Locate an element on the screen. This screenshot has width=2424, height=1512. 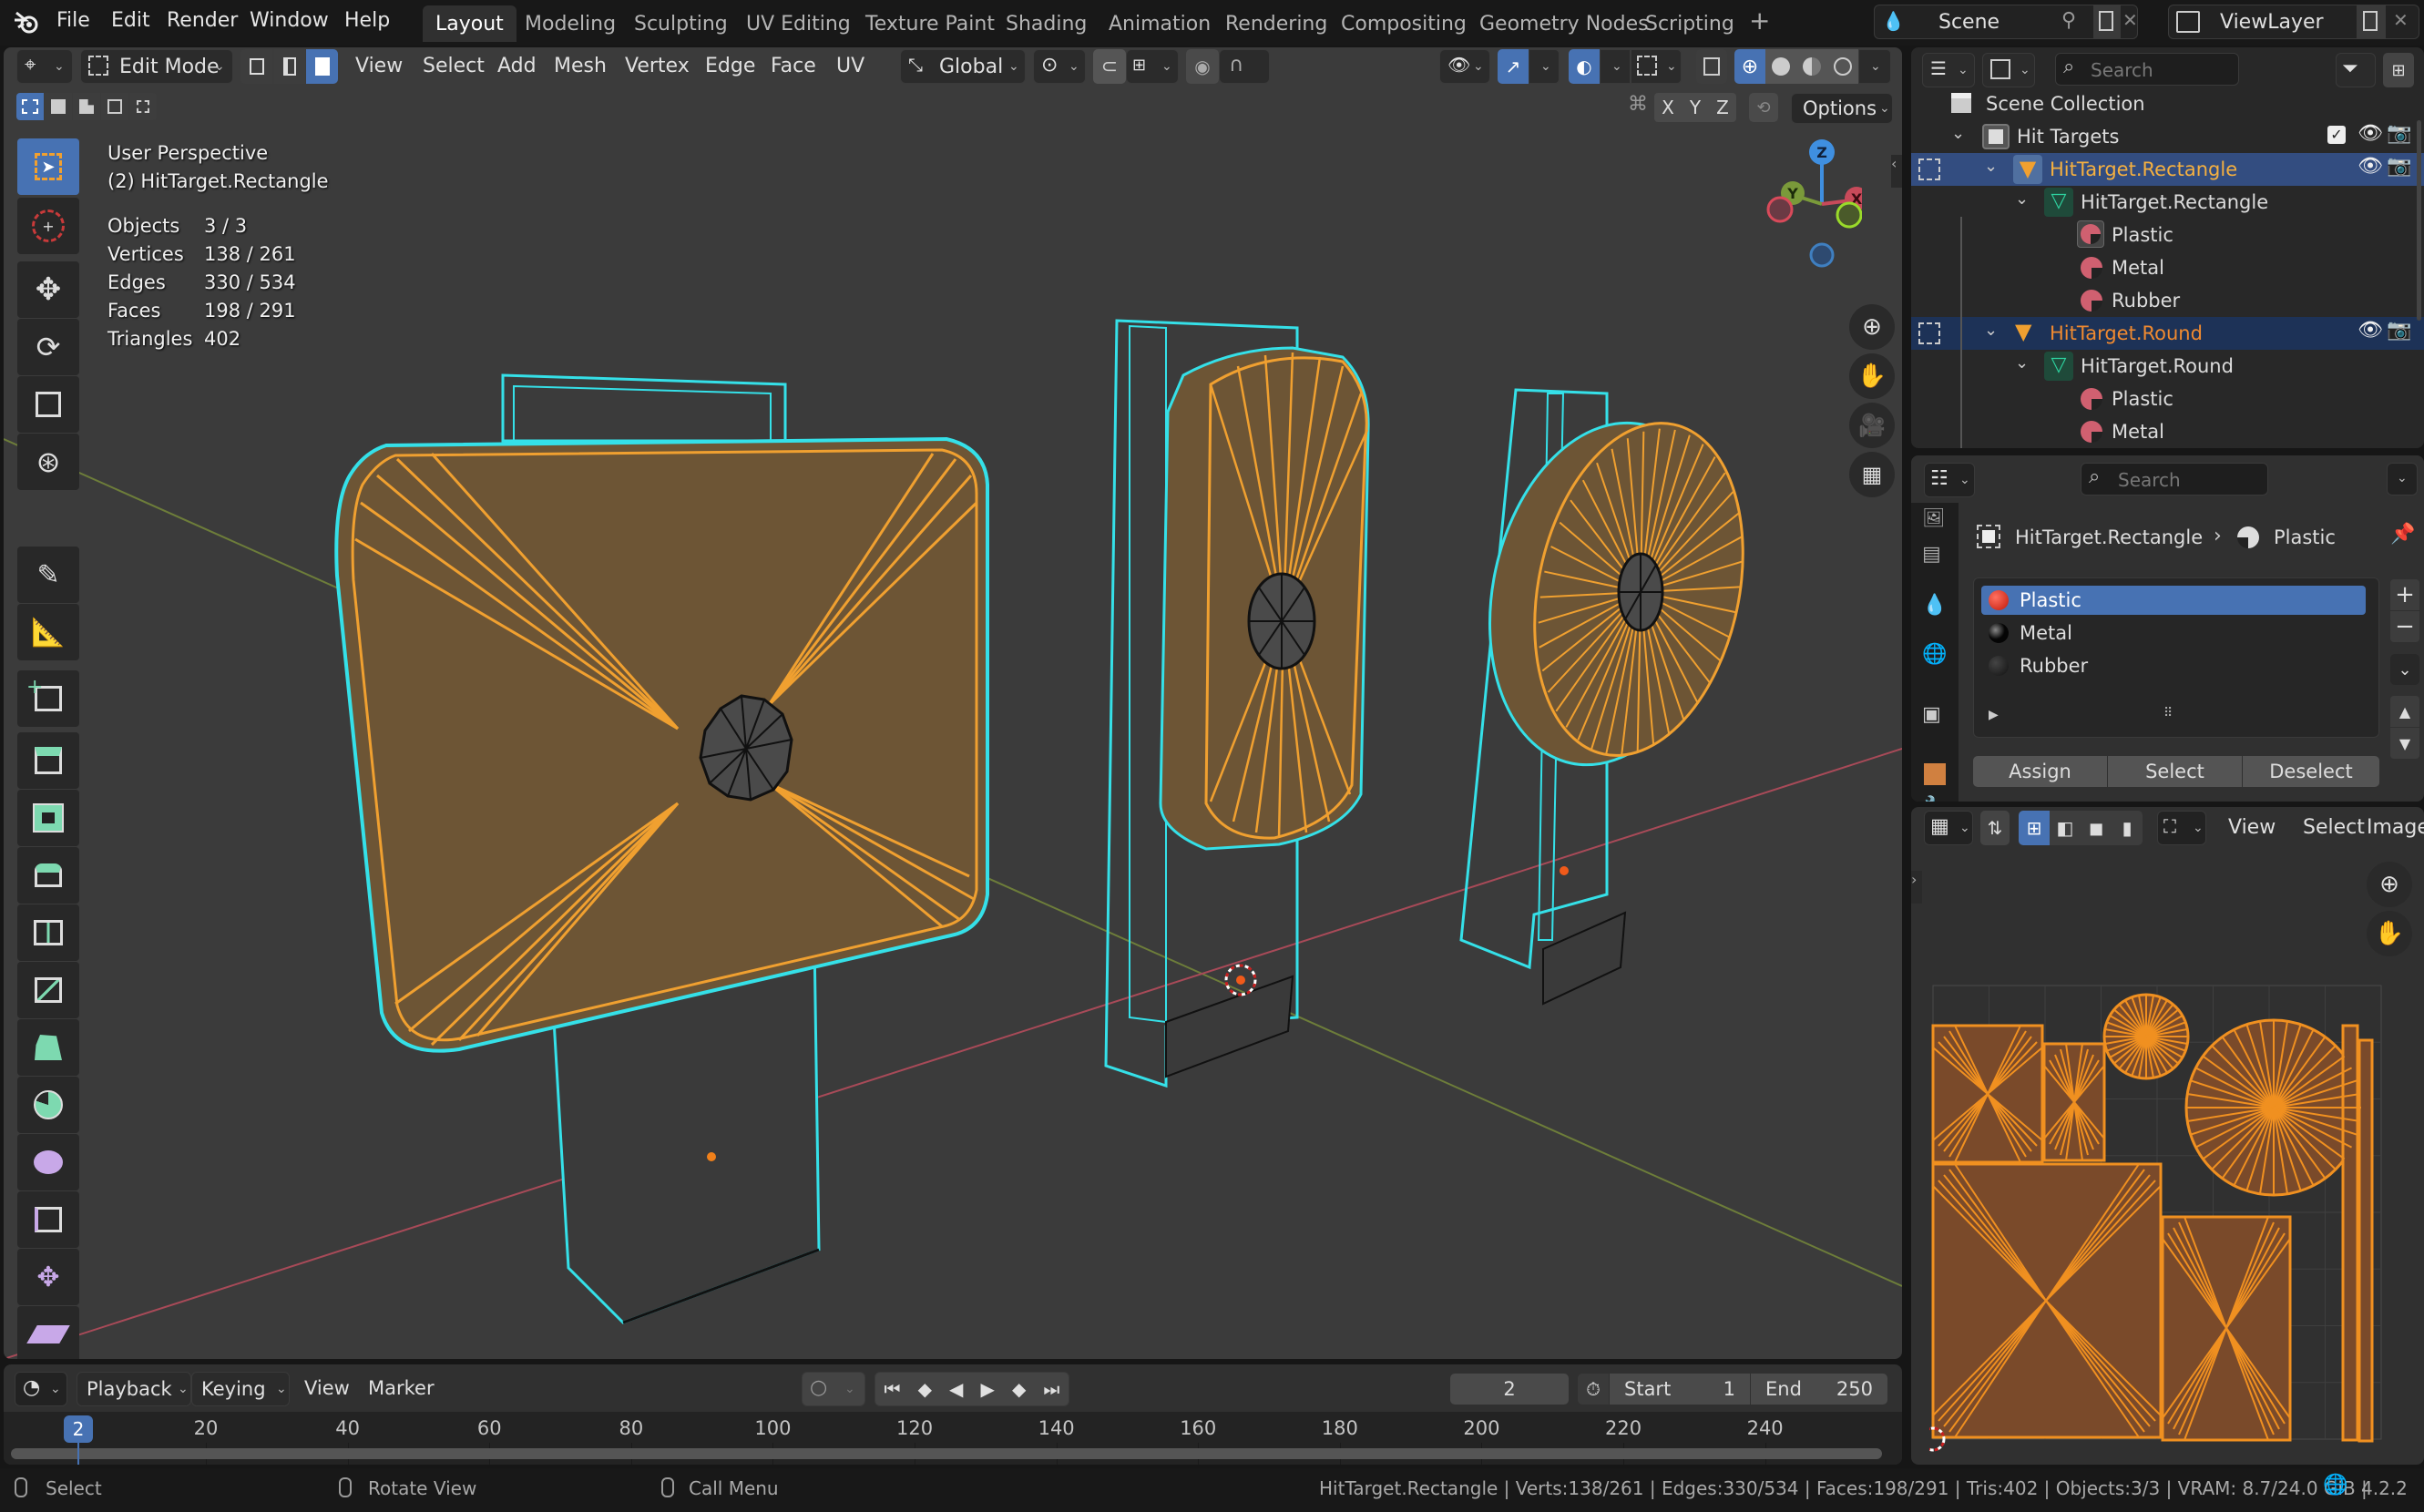
new-scene-button is located at coordinates (2107, 21).